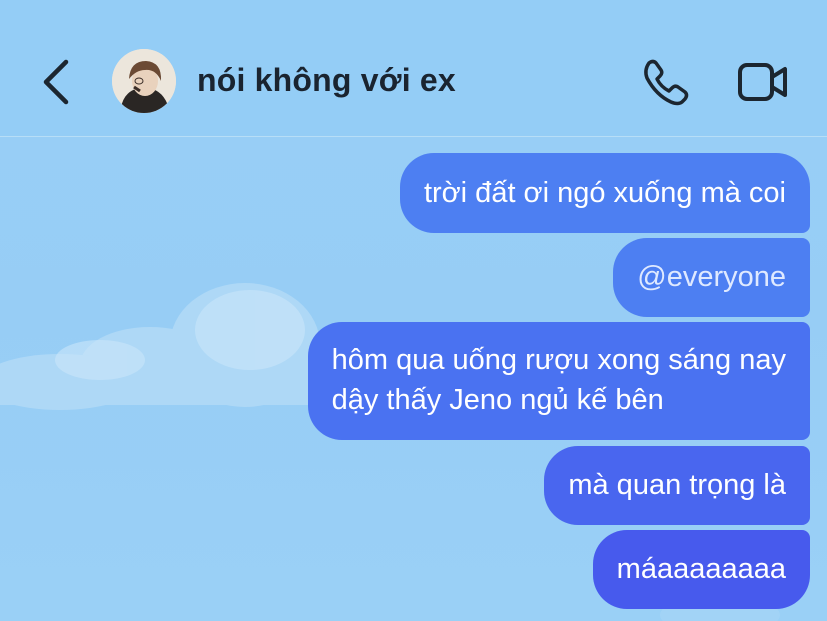  I want to click on avatar-image, so click(144, 81).